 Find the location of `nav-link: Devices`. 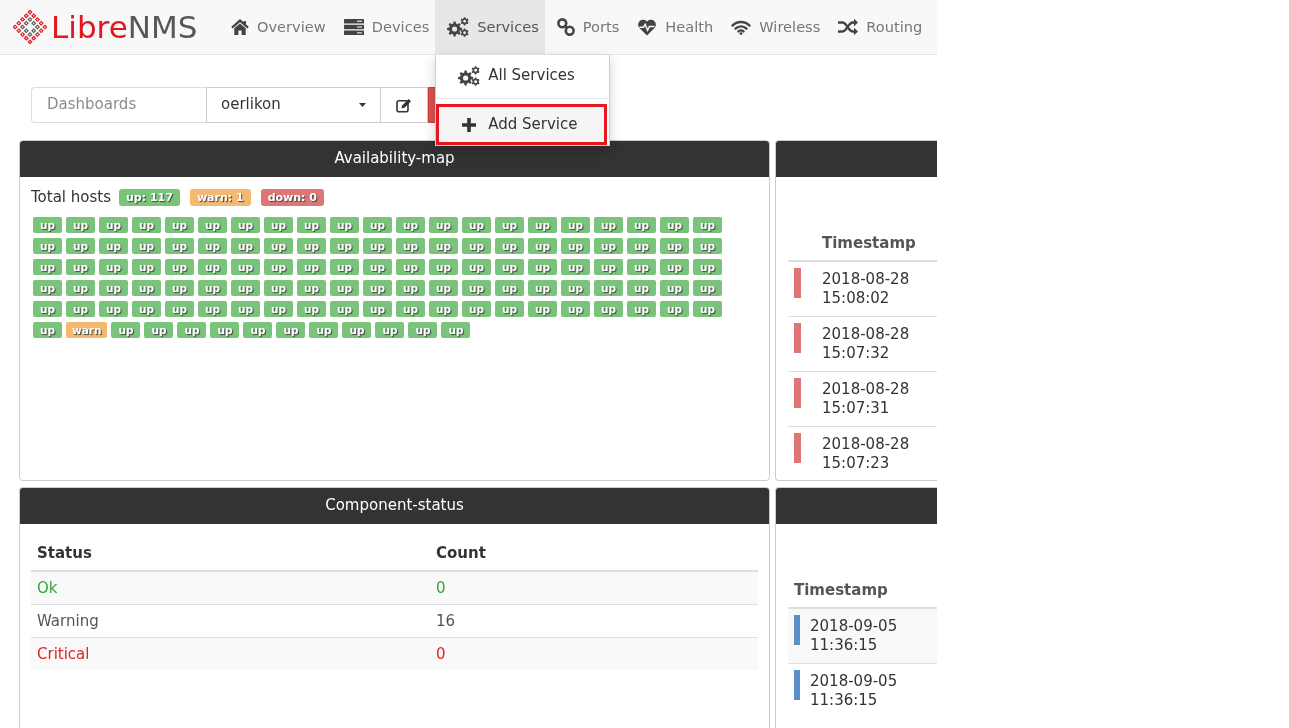

nav-link: Devices is located at coordinates (383, 27).